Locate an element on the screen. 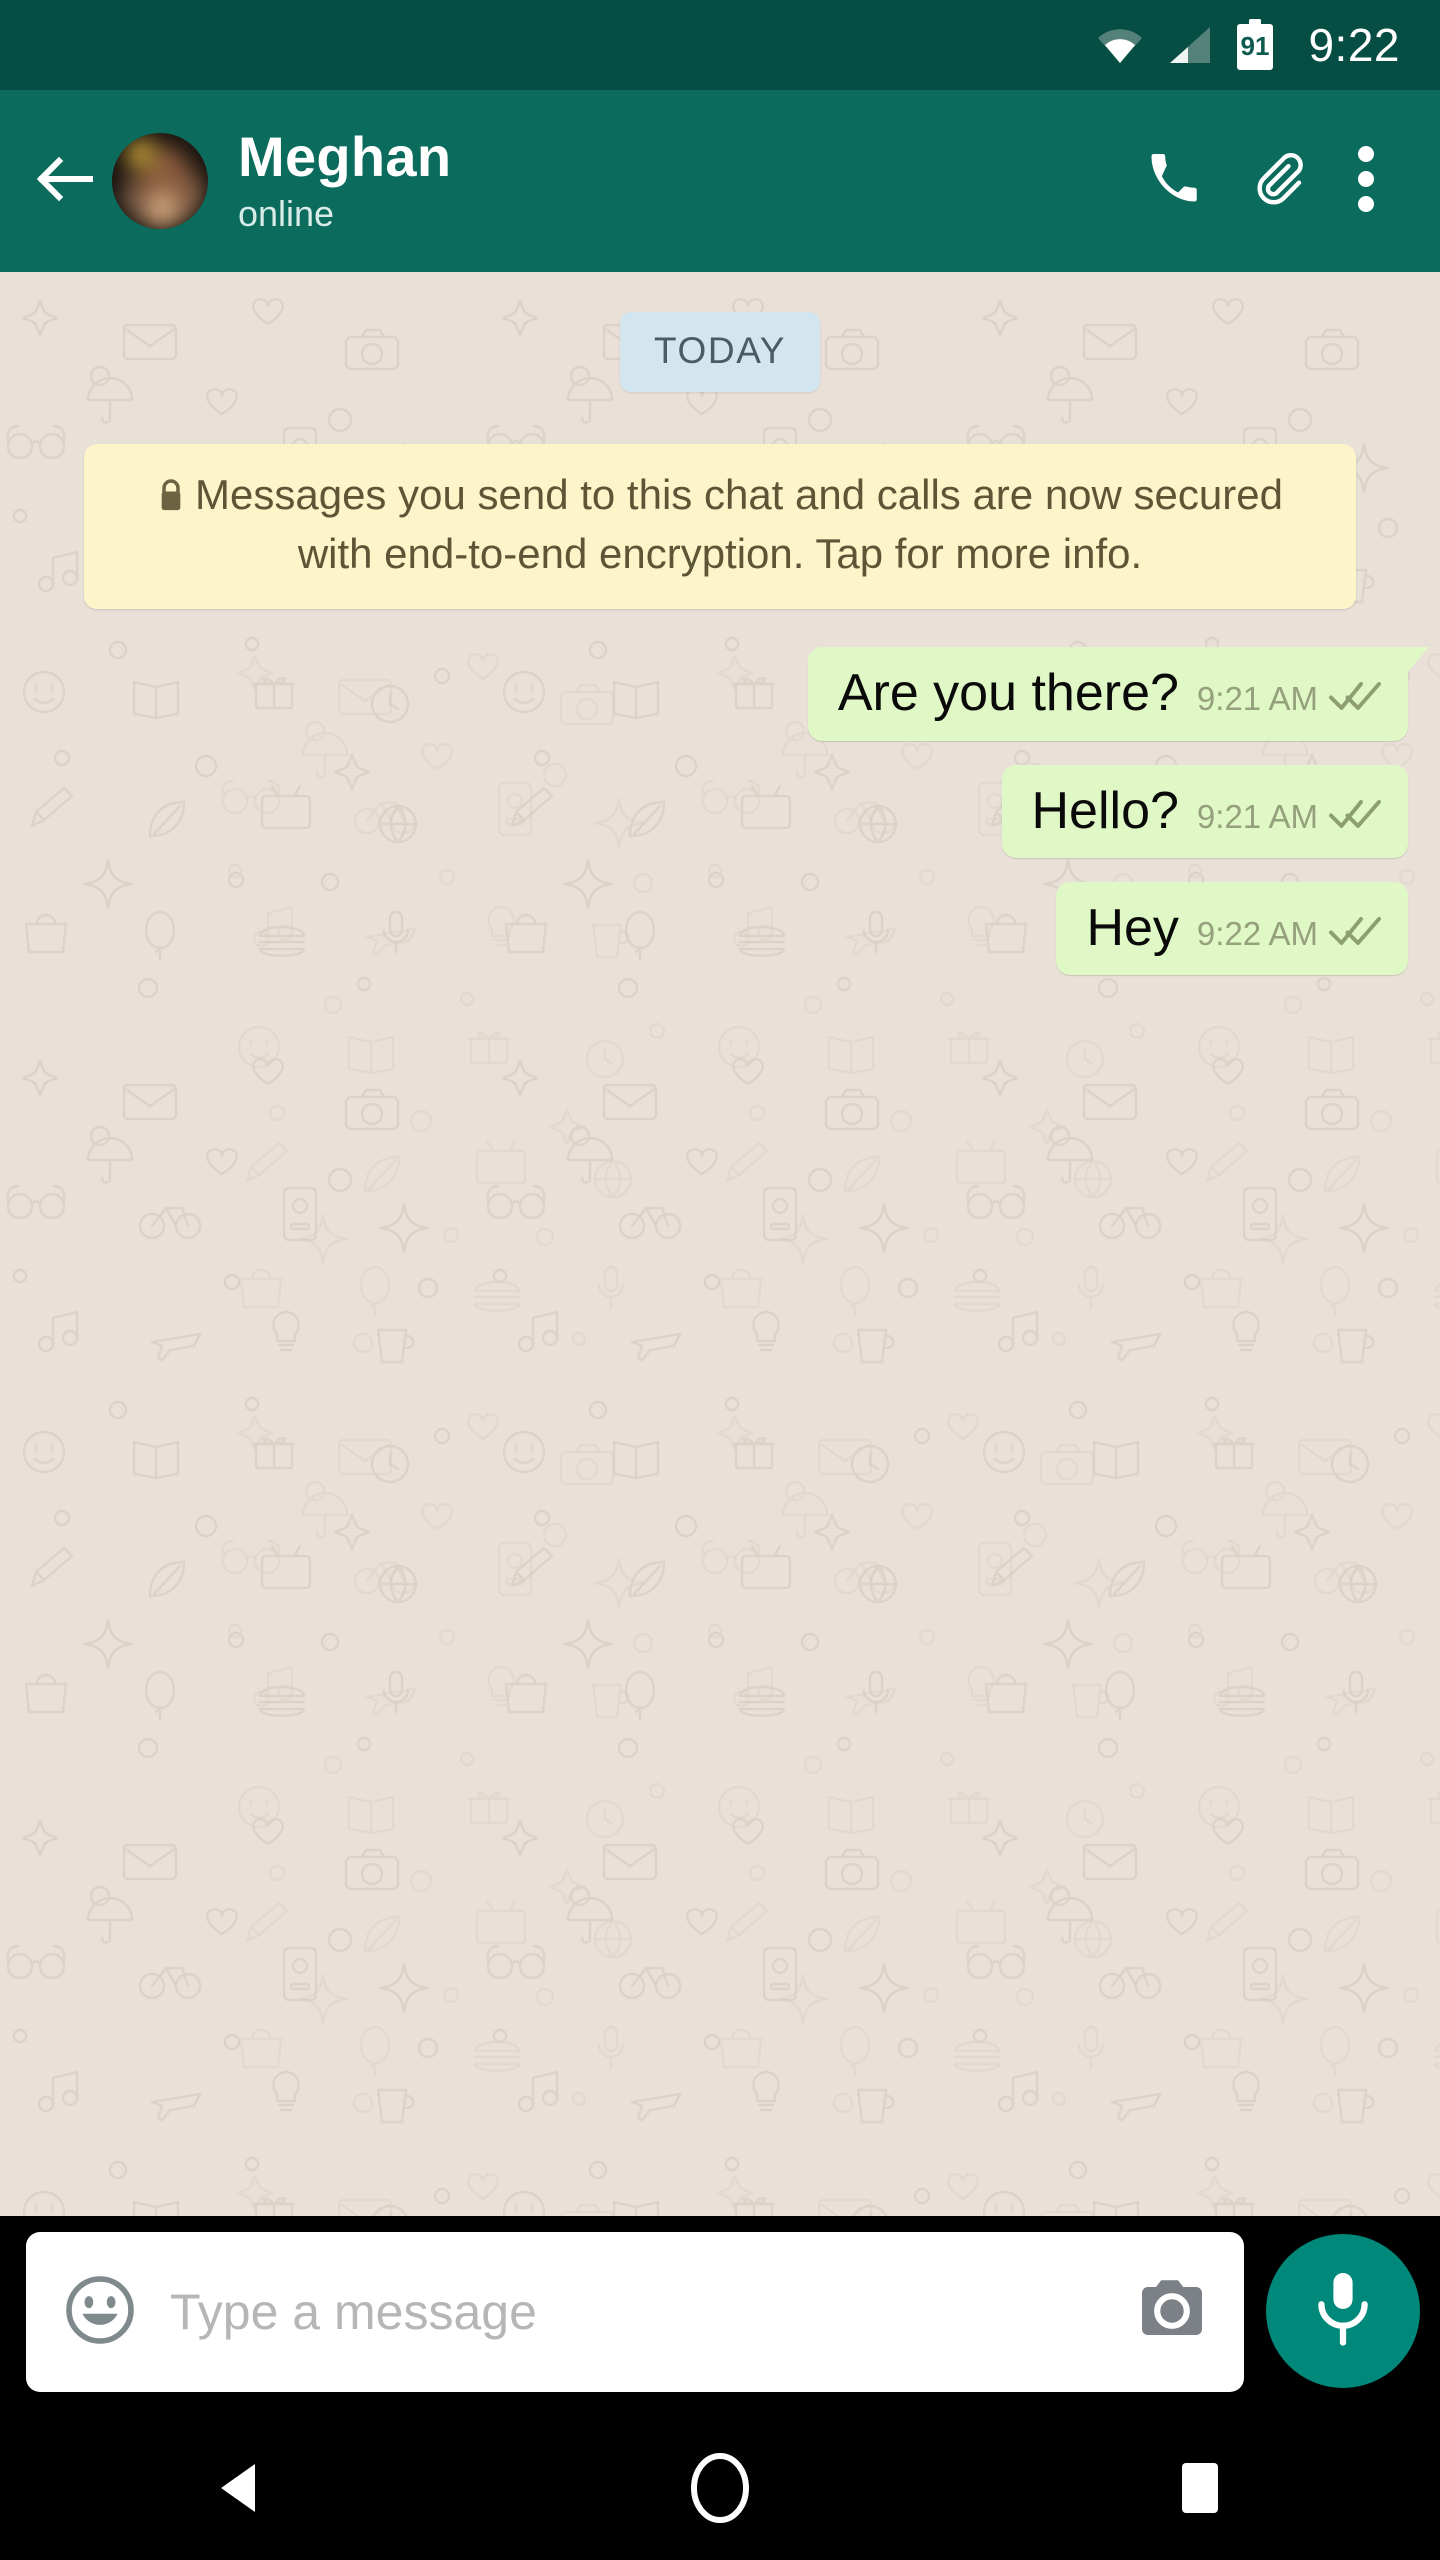  message-timestamp: 9:22 AM is located at coordinates (1257, 933).